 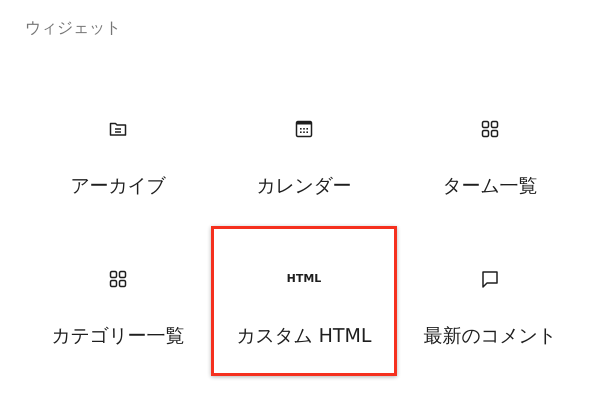 What do you see at coordinates (118, 186) in the screenshot?
I see `widget-label: アーカイブ` at bounding box center [118, 186].